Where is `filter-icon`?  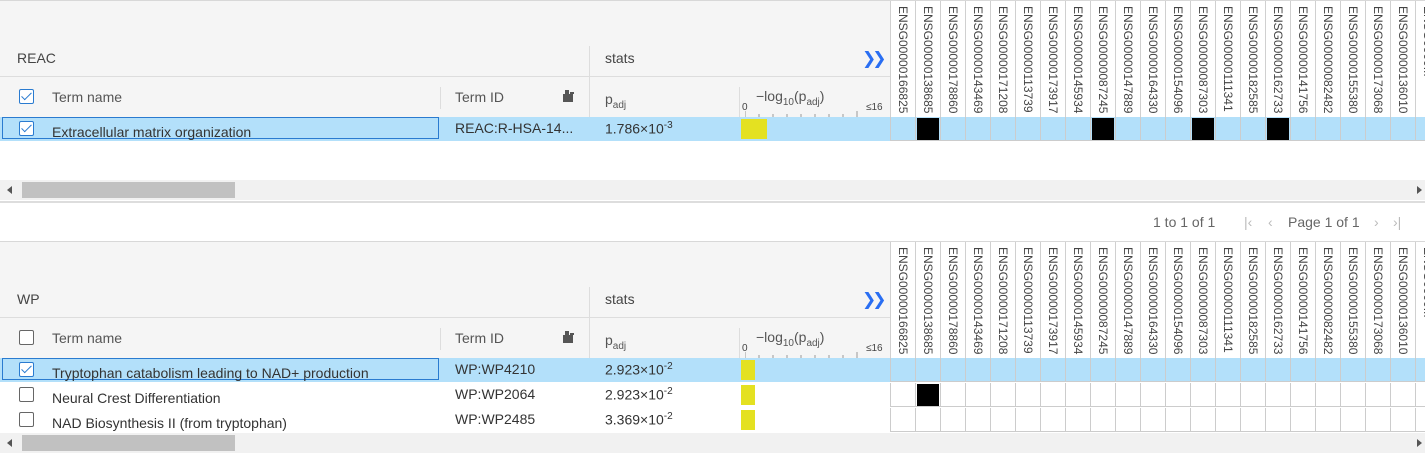
filter-icon is located at coordinates (568, 337).